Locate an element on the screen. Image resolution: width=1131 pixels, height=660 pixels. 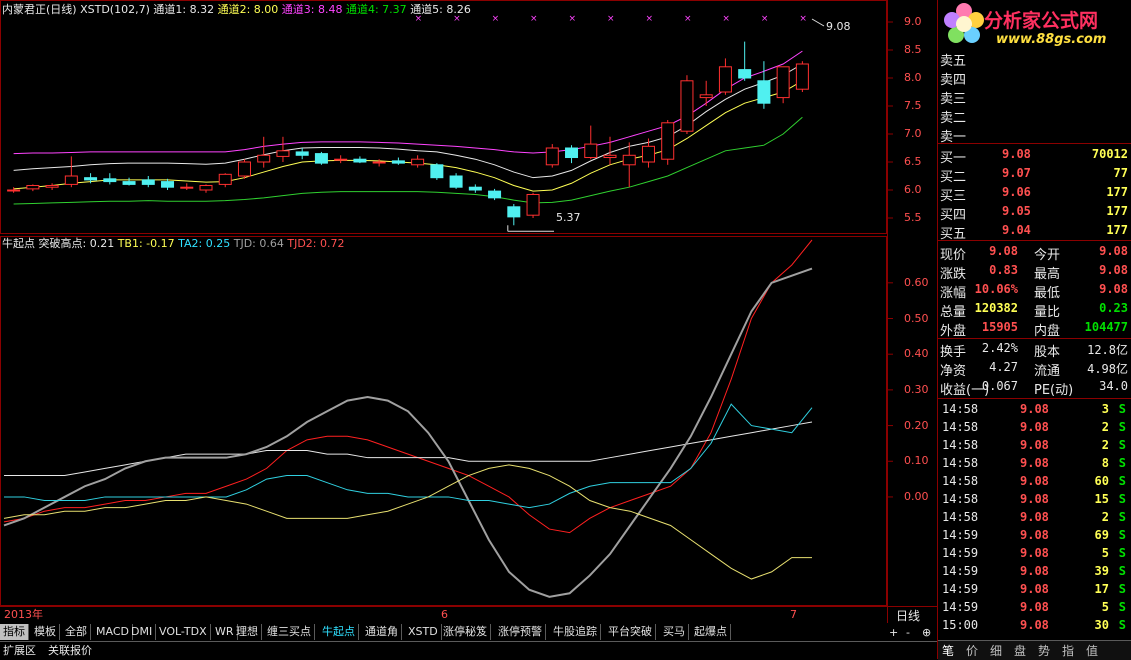
tab-13: 涨停预警 is located at coordinates (520, 632).